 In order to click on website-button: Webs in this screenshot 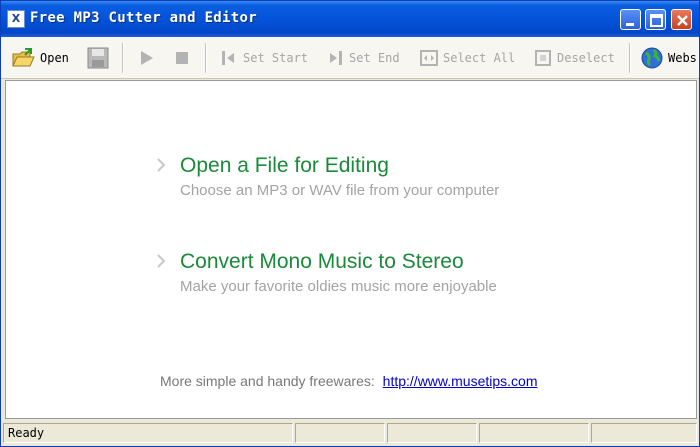, I will do `click(669, 58)`.